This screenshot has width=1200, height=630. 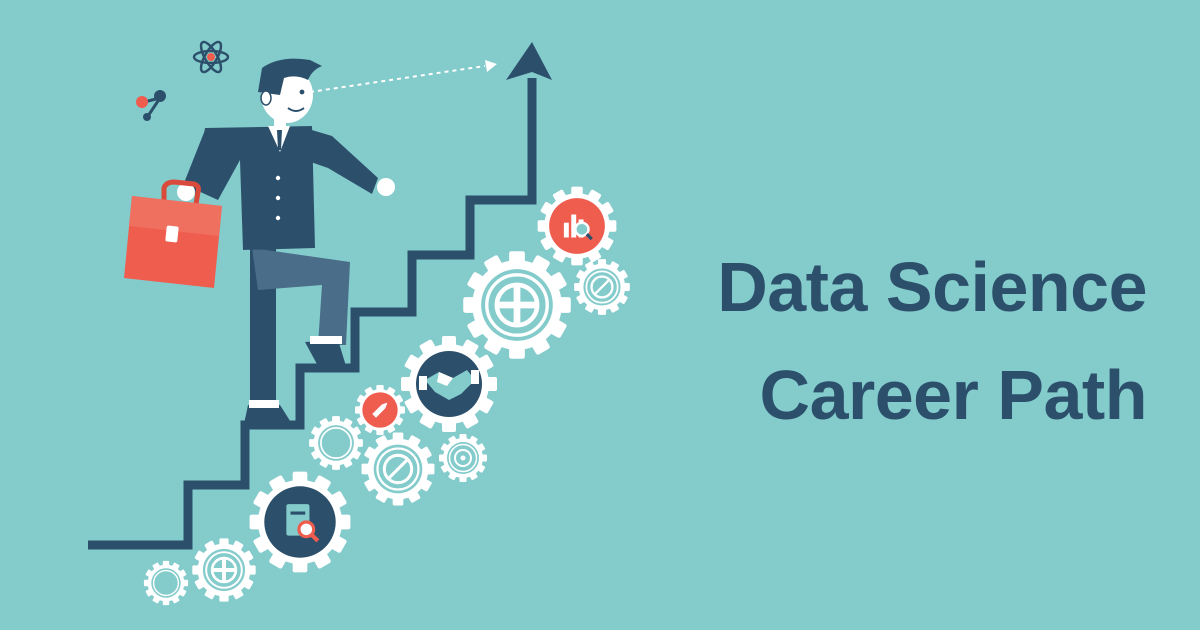 What do you see at coordinates (449, 384) in the screenshot?
I see `gear-handshake` at bounding box center [449, 384].